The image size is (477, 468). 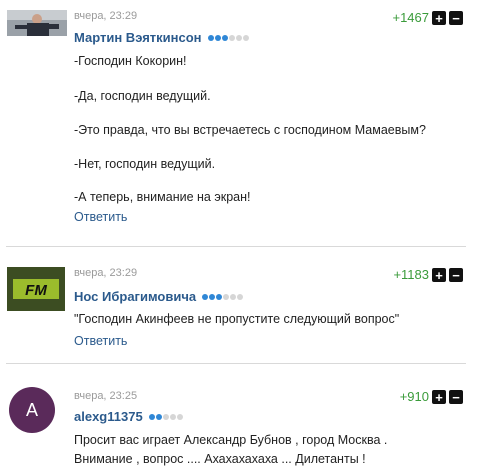 What do you see at coordinates (106, 396) in the screenshot?
I see `comment-time: вчера, 23:25` at bounding box center [106, 396].